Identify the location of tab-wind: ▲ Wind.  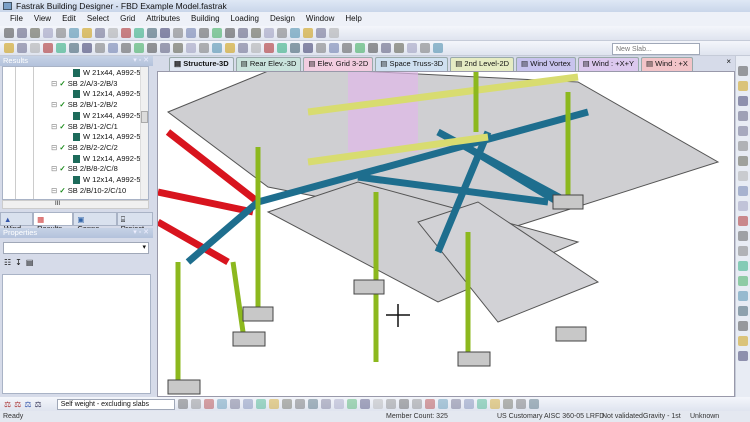
(17, 222).